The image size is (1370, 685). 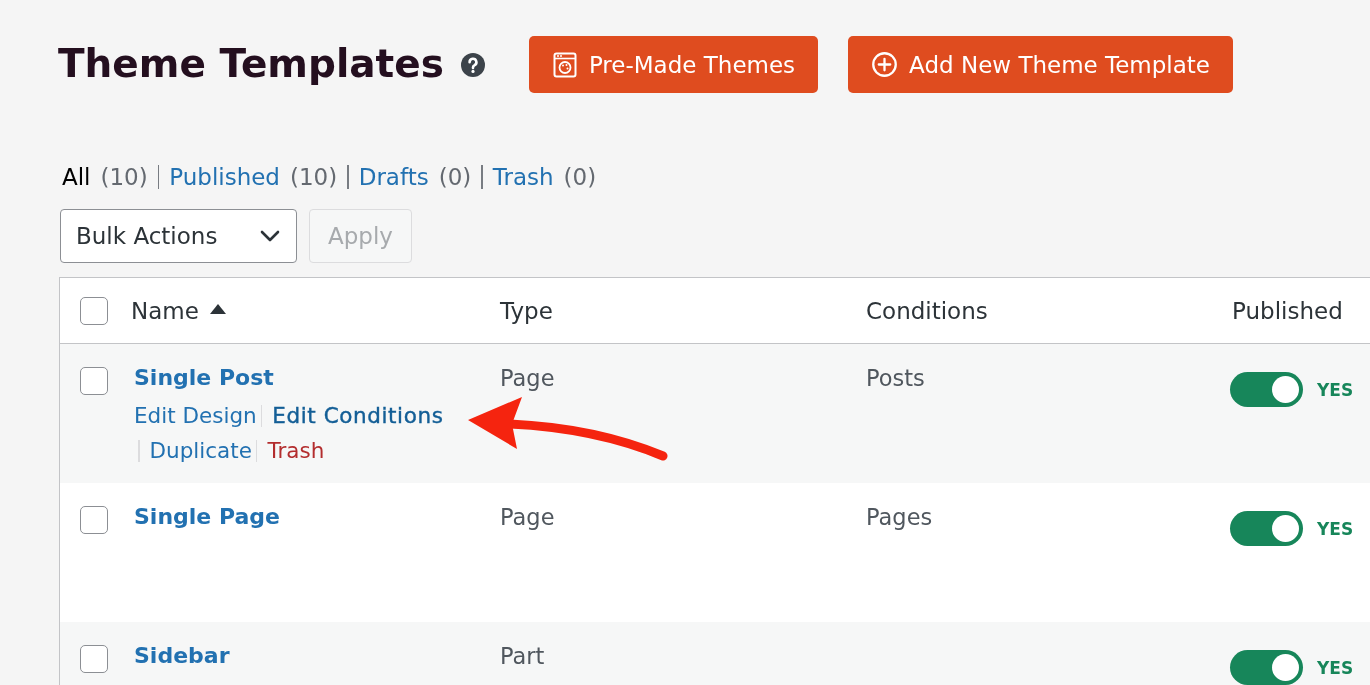 I want to click on sort-up-icon, so click(x=217, y=308).